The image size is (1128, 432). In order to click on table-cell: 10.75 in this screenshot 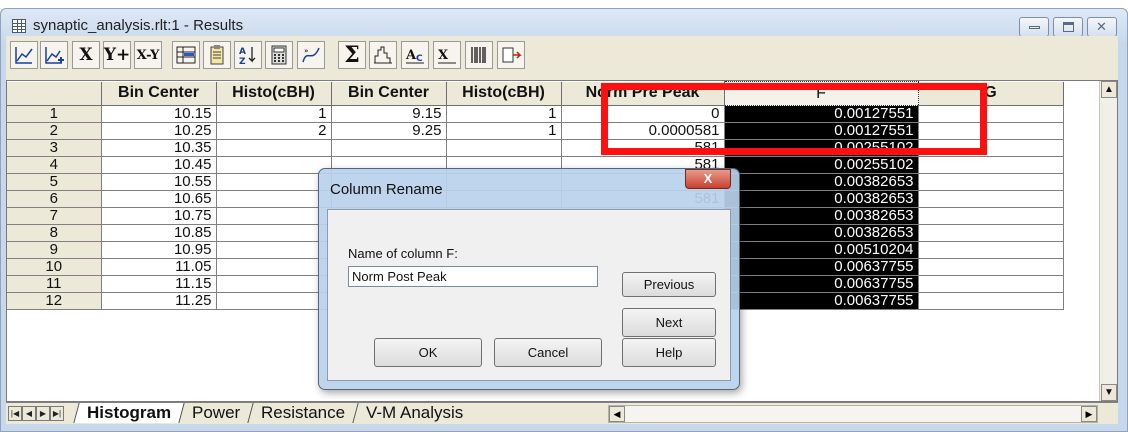, I will do `click(159, 216)`.